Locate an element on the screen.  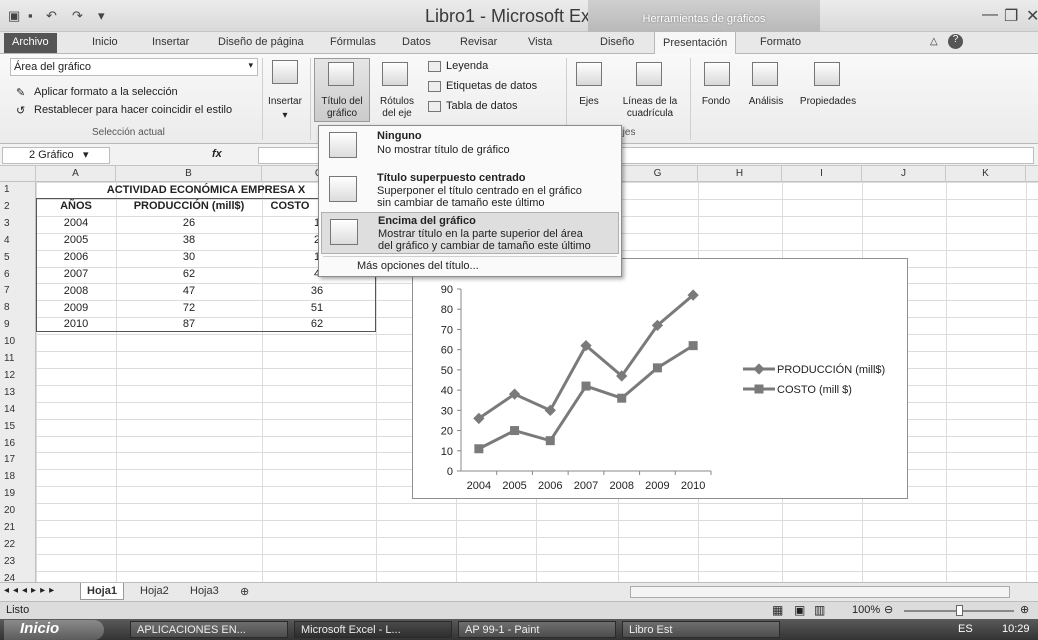
restore-icon: ❐ is located at coordinates (1011, 16).